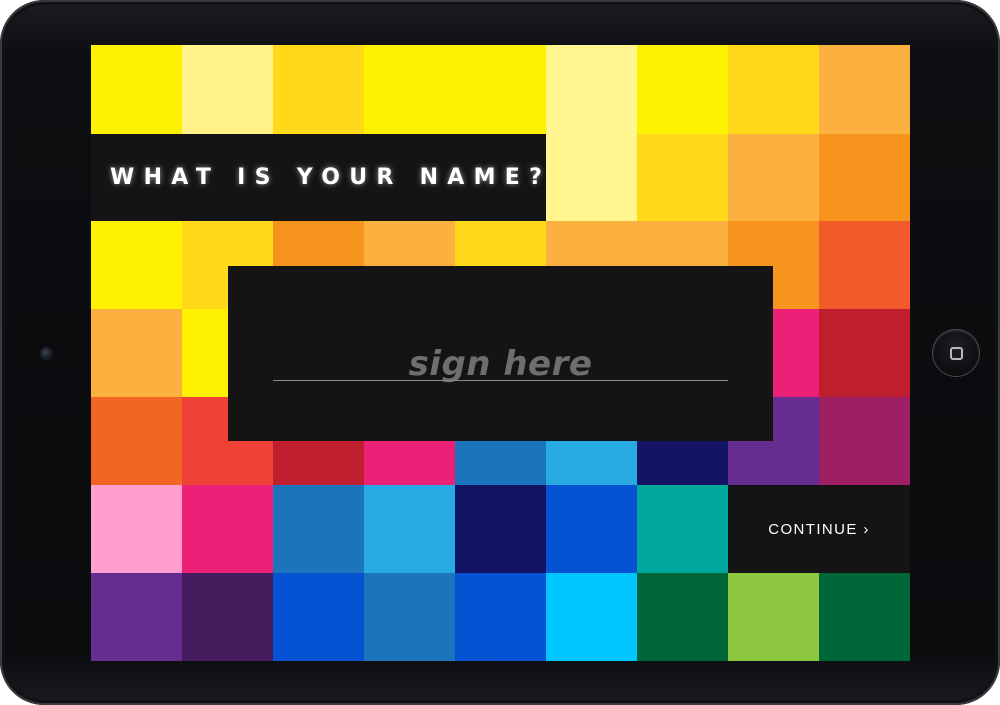  What do you see at coordinates (500, 364) in the screenshot?
I see `signature-placeholder: sign here` at bounding box center [500, 364].